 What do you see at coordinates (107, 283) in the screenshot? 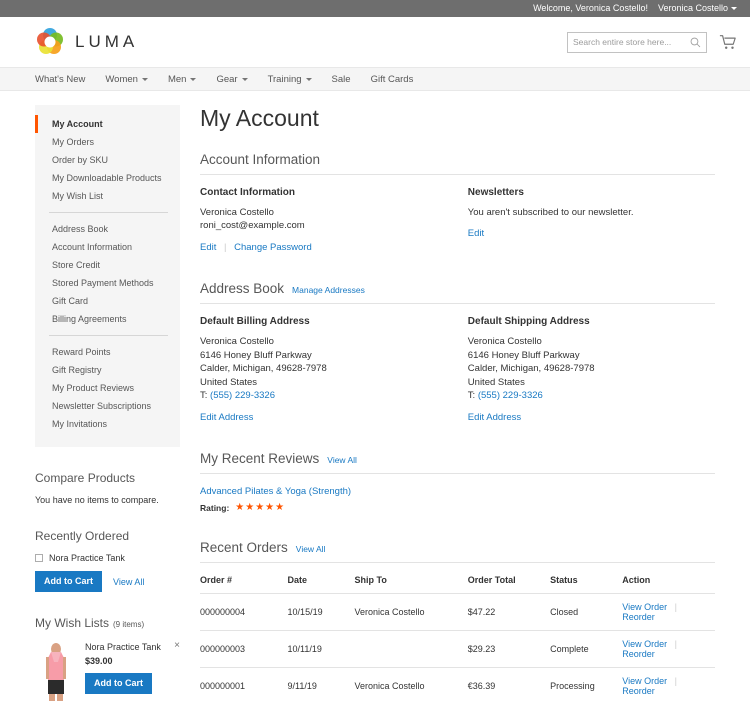
I see `sidebar-item-stored-payment-methods: Stored Payment Methods` at bounding box center [107, 283].